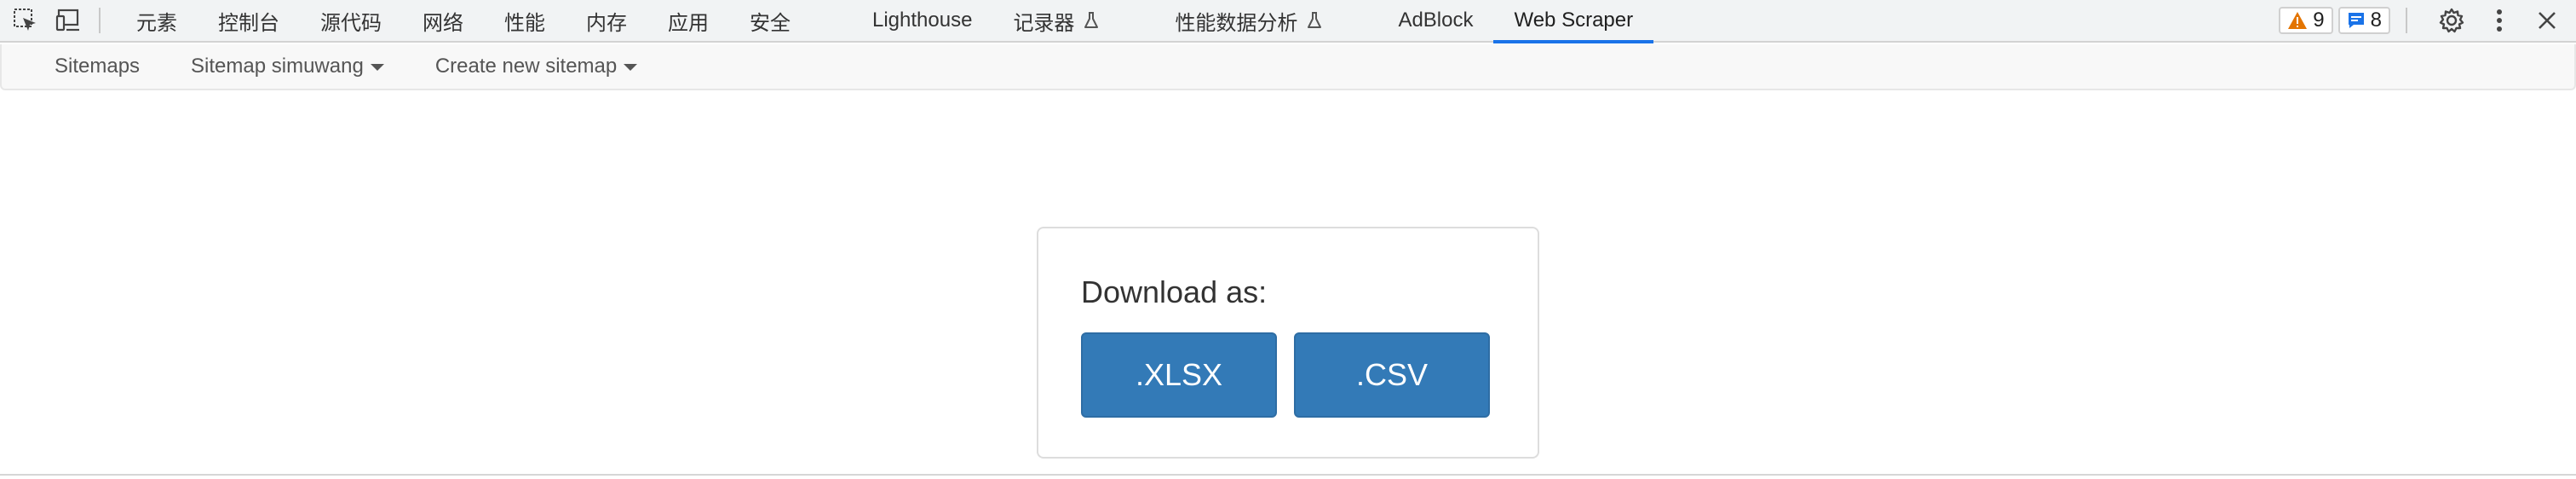  I want to click on download-xlsx-button: .XLSX, so click(1179, 375).